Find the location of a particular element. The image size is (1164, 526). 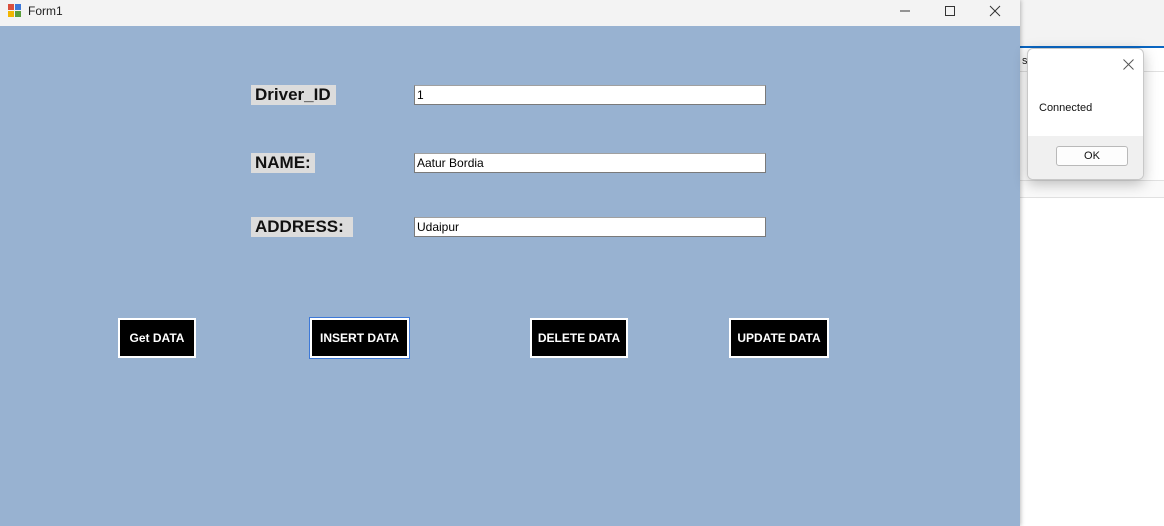

minimize-icon is located at coordinates (905, 11).